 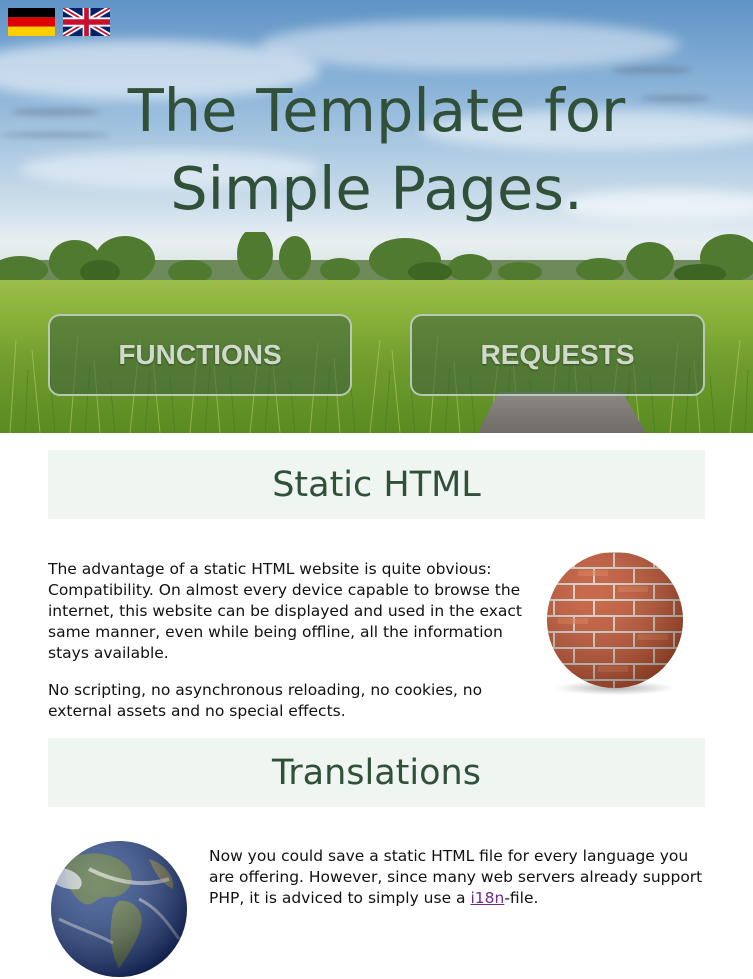 I want to click on title-line-2: Simple Pages., so click(x=376, y=188).